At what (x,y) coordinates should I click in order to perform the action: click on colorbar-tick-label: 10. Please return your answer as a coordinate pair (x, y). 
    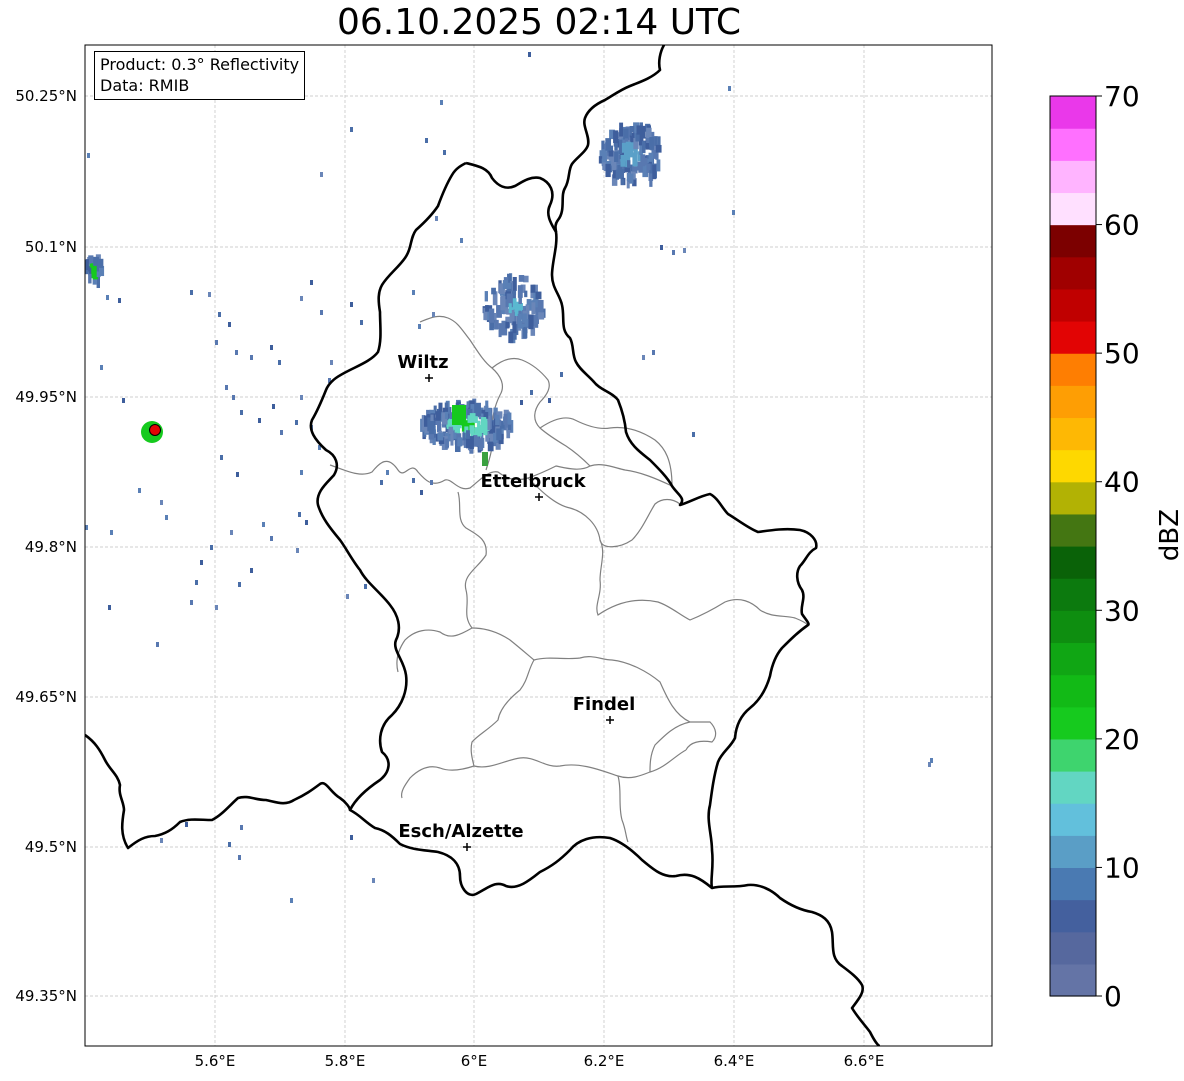
    Looking at the image, I should click on (1122, 867).